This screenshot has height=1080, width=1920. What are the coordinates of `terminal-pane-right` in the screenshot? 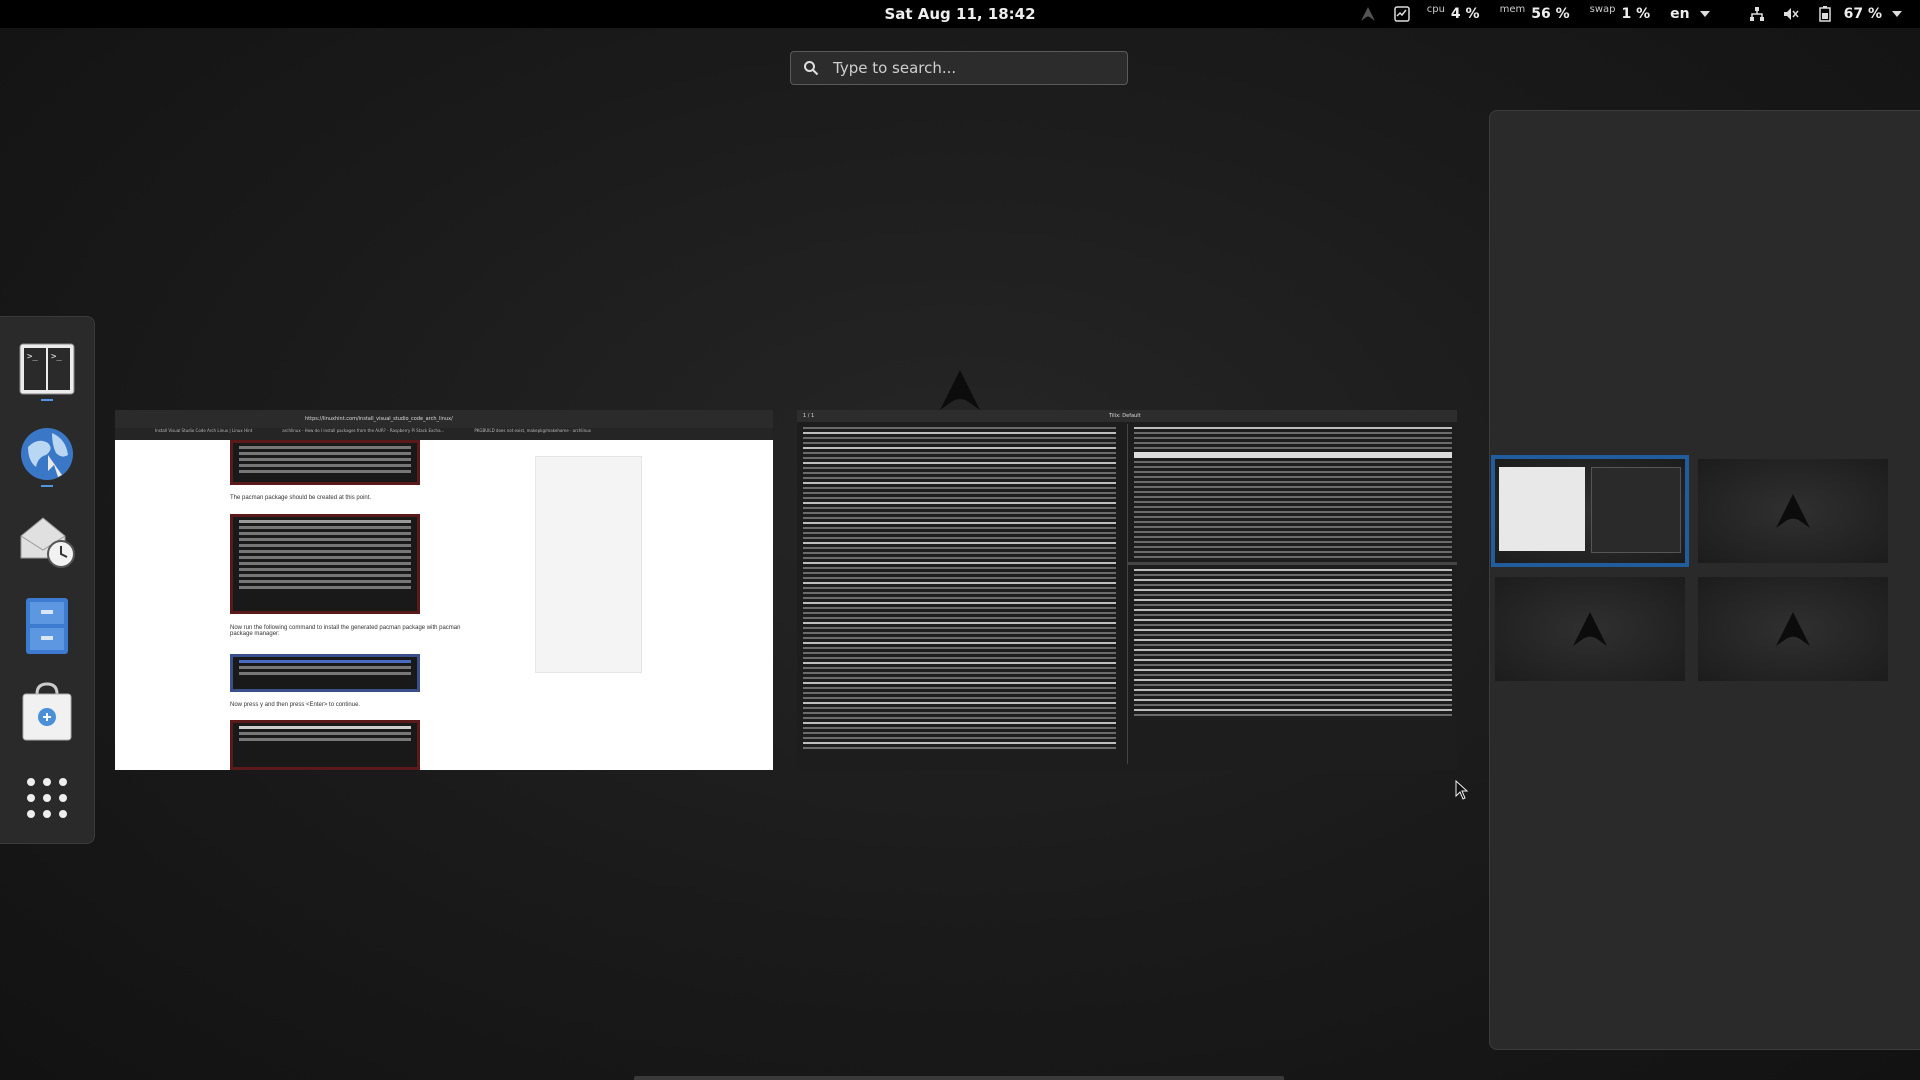 It's located at (1292, 594).